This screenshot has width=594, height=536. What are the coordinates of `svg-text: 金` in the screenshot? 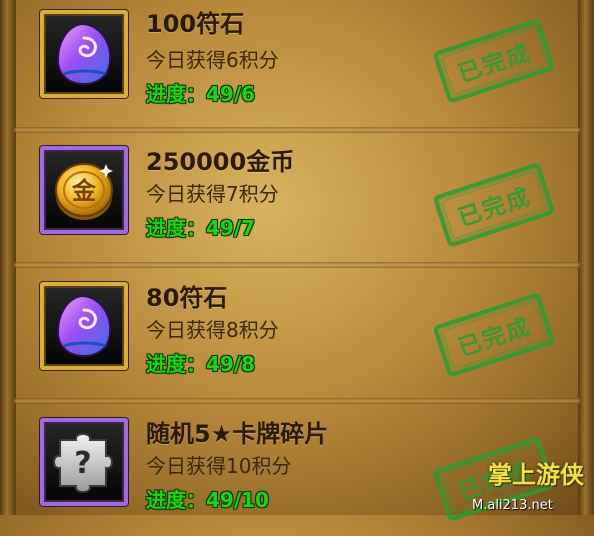 It's located at (84, 191).